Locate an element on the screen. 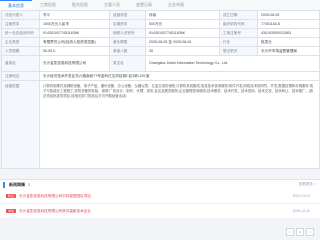 The width and height of the screenshot is (320, 240). cell-value: 2005-08-05 is located at coordinates (288, 15).